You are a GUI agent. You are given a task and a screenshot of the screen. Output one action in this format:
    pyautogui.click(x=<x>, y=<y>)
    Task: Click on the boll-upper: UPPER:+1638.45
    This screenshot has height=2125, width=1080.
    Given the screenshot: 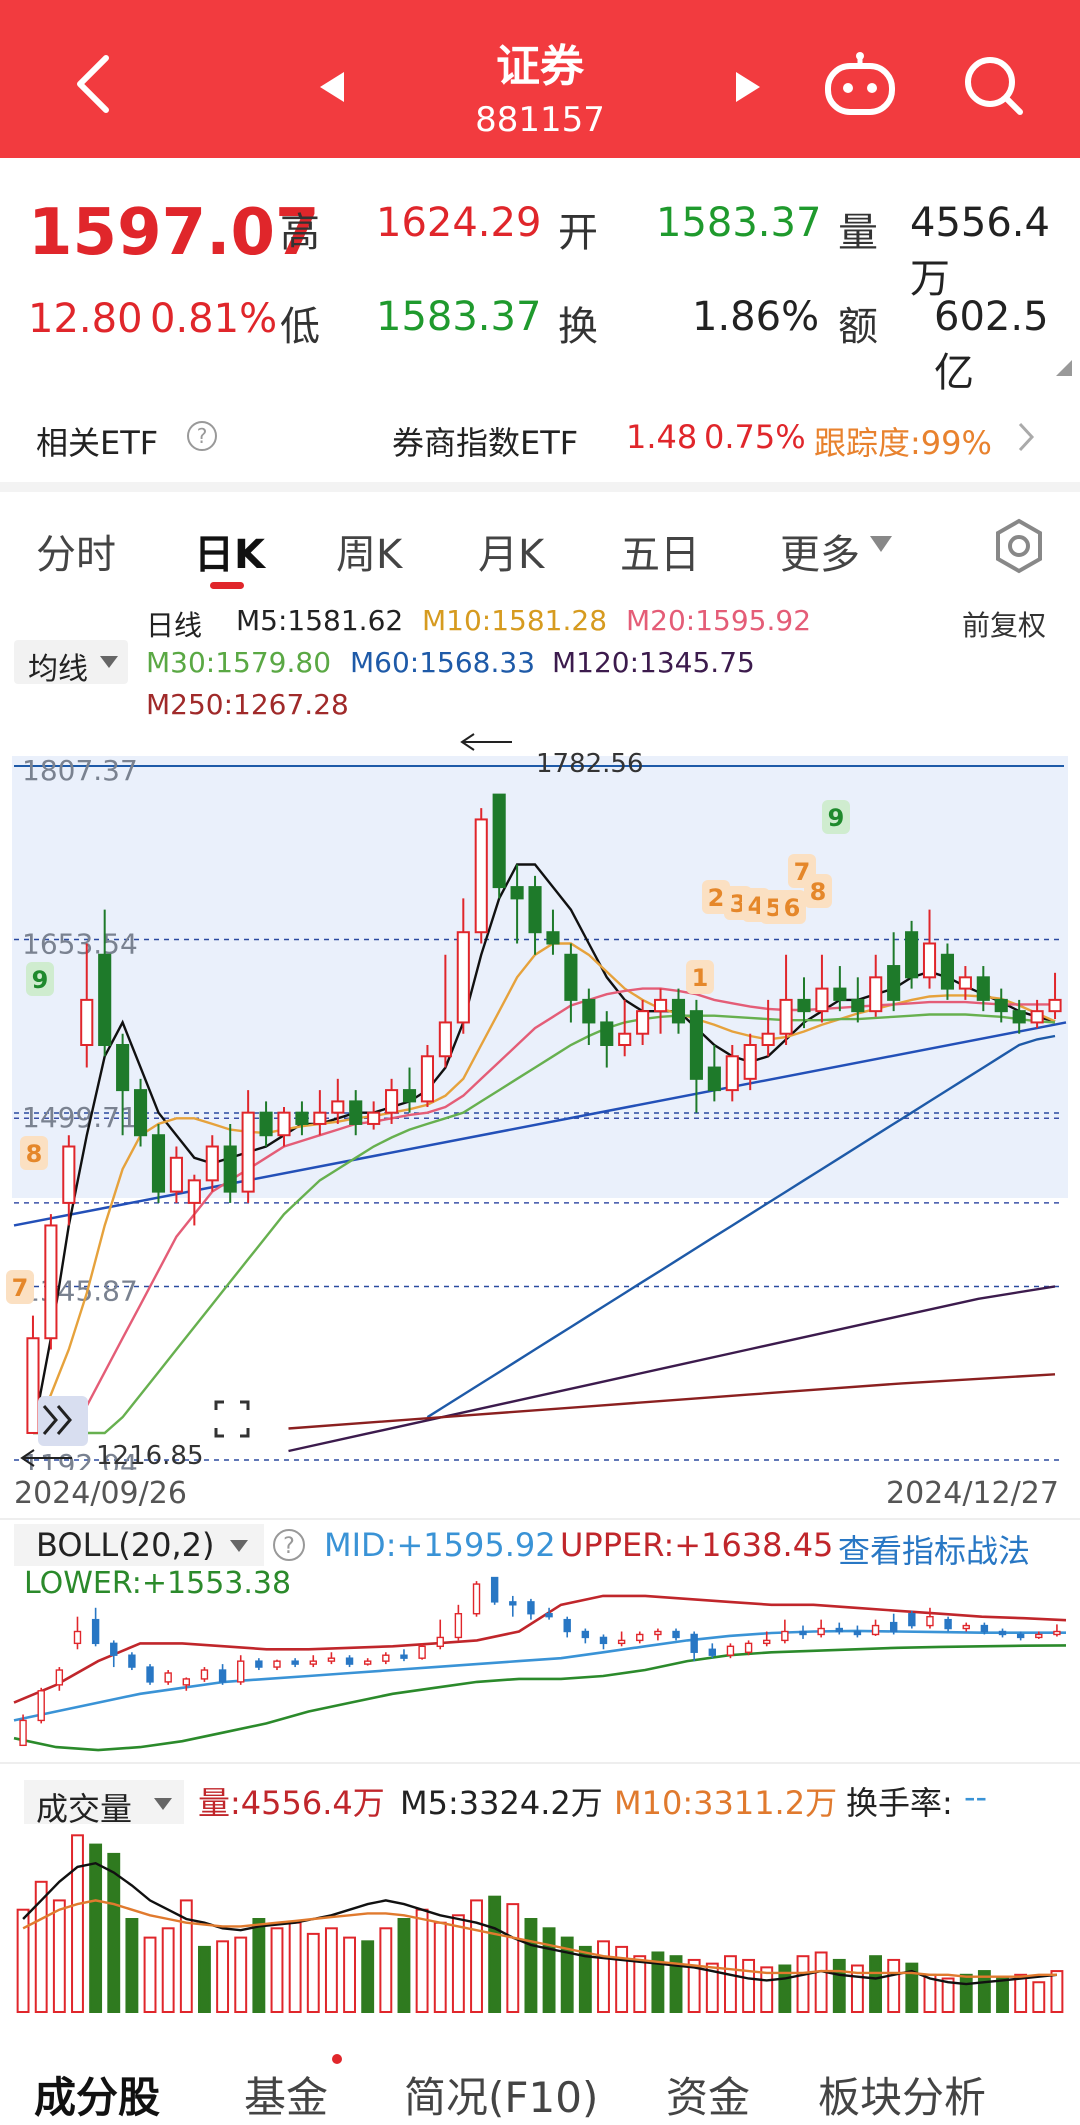 What is the action you would take?
    pyautogui.click(x=697, y=1545)
    